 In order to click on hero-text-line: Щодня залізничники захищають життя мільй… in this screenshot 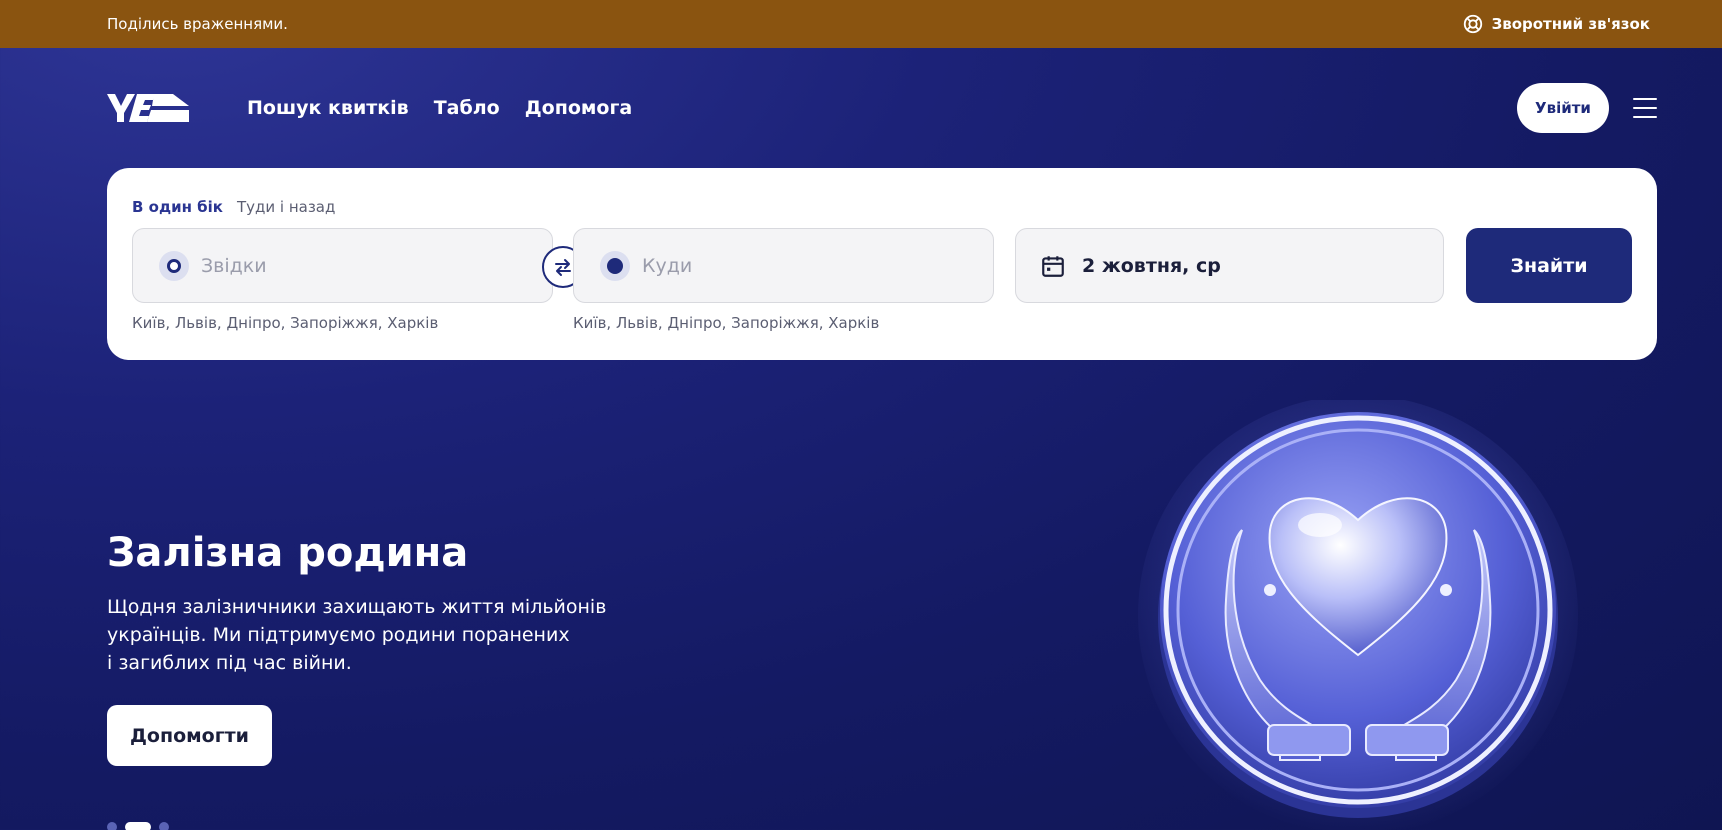, I will do `click(357, 607)`.